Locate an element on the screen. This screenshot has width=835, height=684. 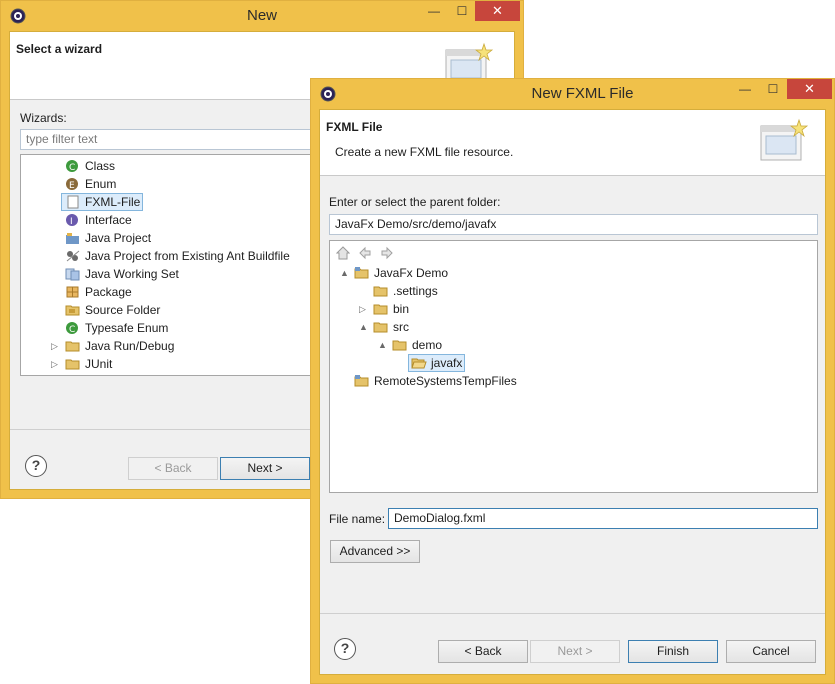
wizard-item-label: Class is located at coordinates (100, 166).